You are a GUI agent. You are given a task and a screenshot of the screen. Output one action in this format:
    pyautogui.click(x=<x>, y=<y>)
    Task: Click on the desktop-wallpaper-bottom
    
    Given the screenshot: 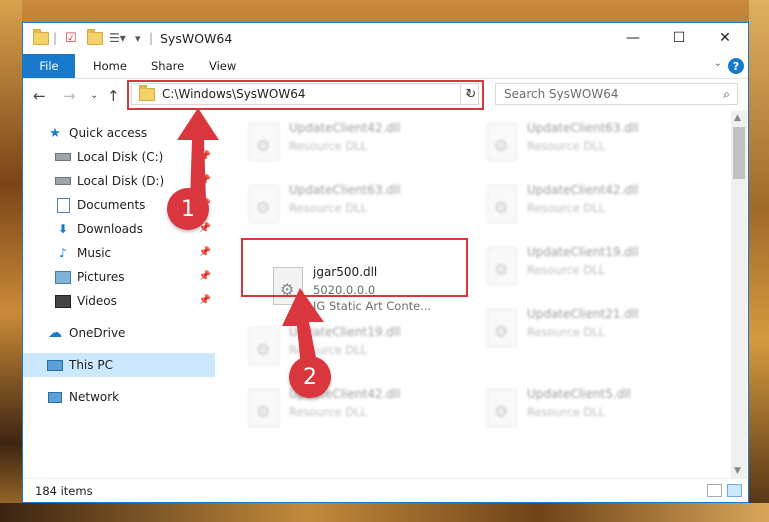 What is the action you would take?
    pyautogui.click(x=384, y=512)
    